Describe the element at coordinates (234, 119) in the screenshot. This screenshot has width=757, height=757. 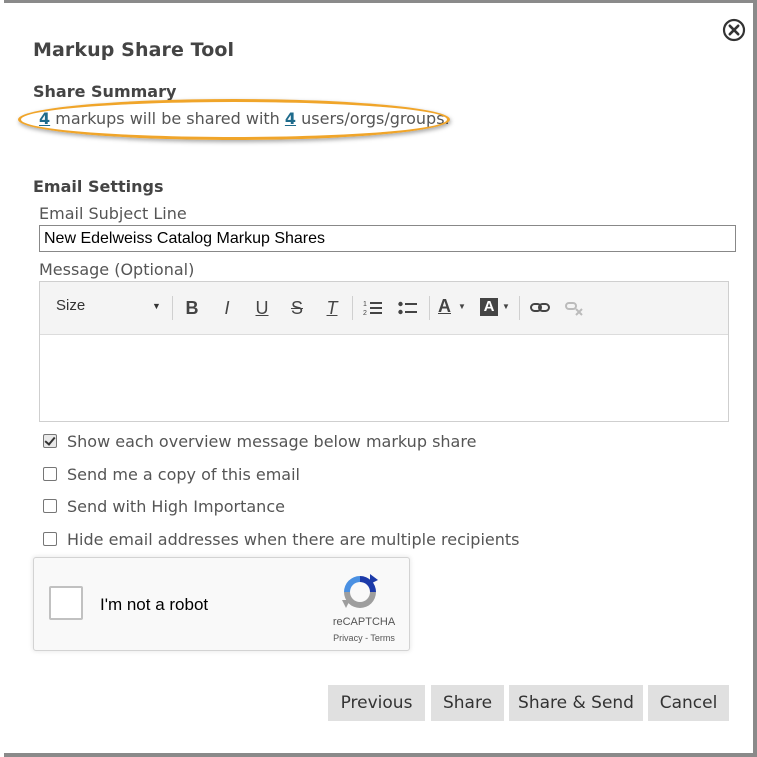
I see `highlight-annotation` at that location.